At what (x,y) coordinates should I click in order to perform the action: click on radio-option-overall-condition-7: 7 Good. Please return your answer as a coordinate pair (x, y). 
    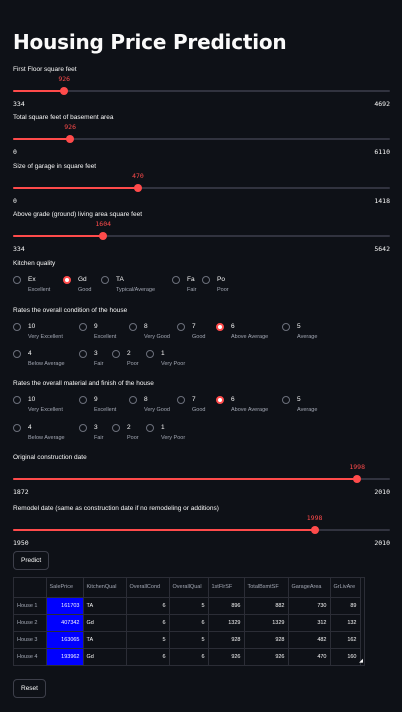
    Looking at the image, I should click on (191, 332).